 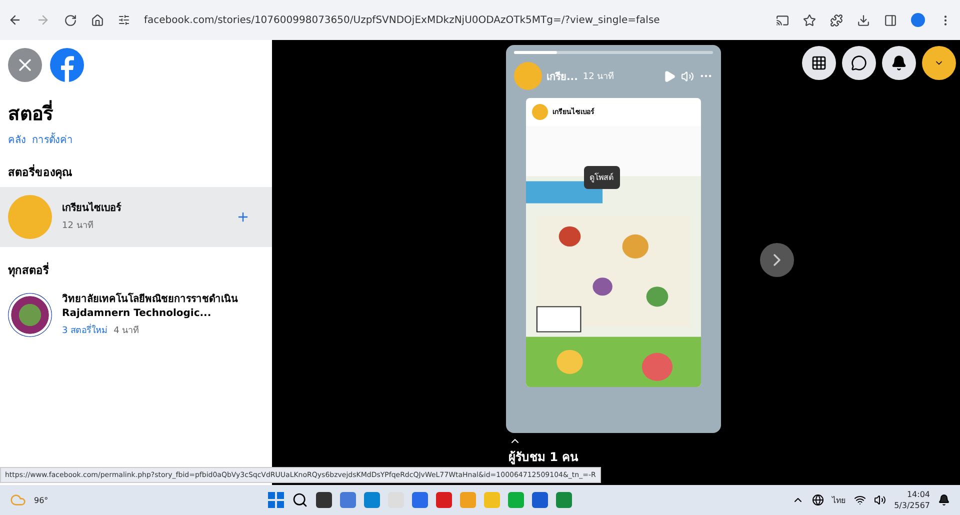 I want to click on grid-icon, so click(x=819, y=63).